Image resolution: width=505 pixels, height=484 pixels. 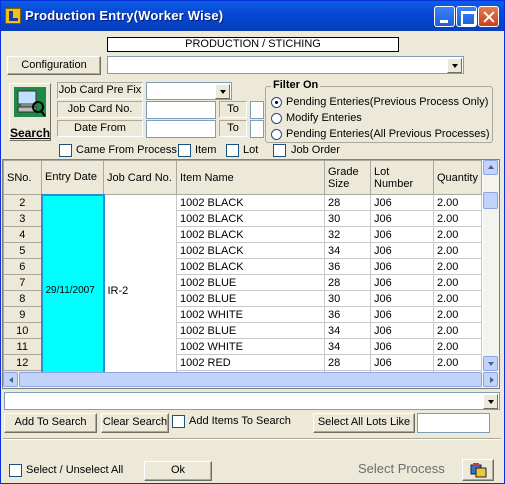 What do you see at coordinates (478, 470) in the screenshot?
I see `select-process-button` at bounding box center [478, 470].